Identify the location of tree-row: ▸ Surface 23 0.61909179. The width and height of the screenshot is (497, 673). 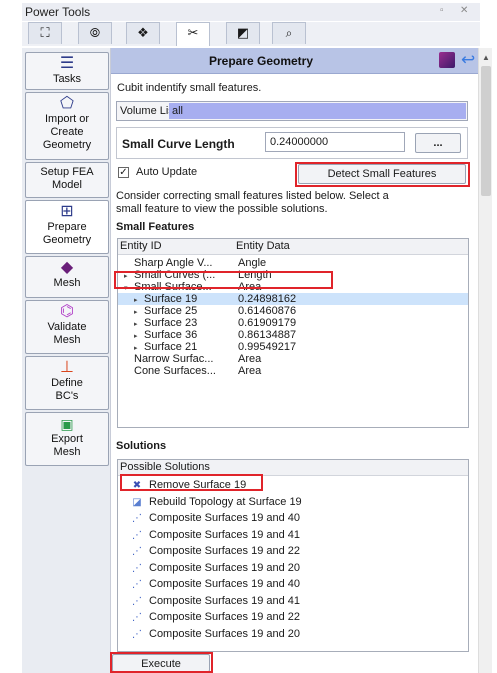
(293, 323).